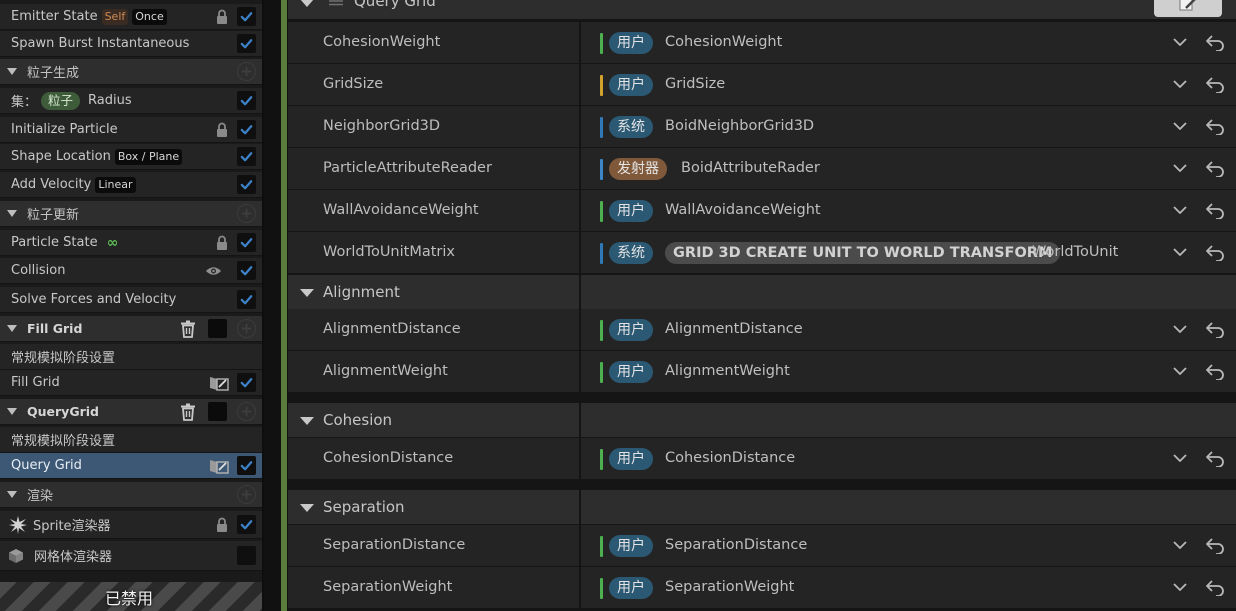 The height and width of the screenshot is (611, 1236). What do you see at coordinates (730, 458) in the screenshot?
I see `param-value: CohesionDistance` at bounding box center [730, 458].